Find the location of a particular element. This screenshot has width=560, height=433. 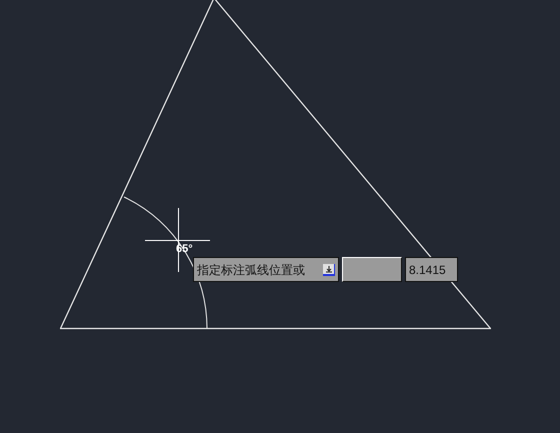

prompt-text: 指定标注弧线位置或 is located at coordinates (251, 270).